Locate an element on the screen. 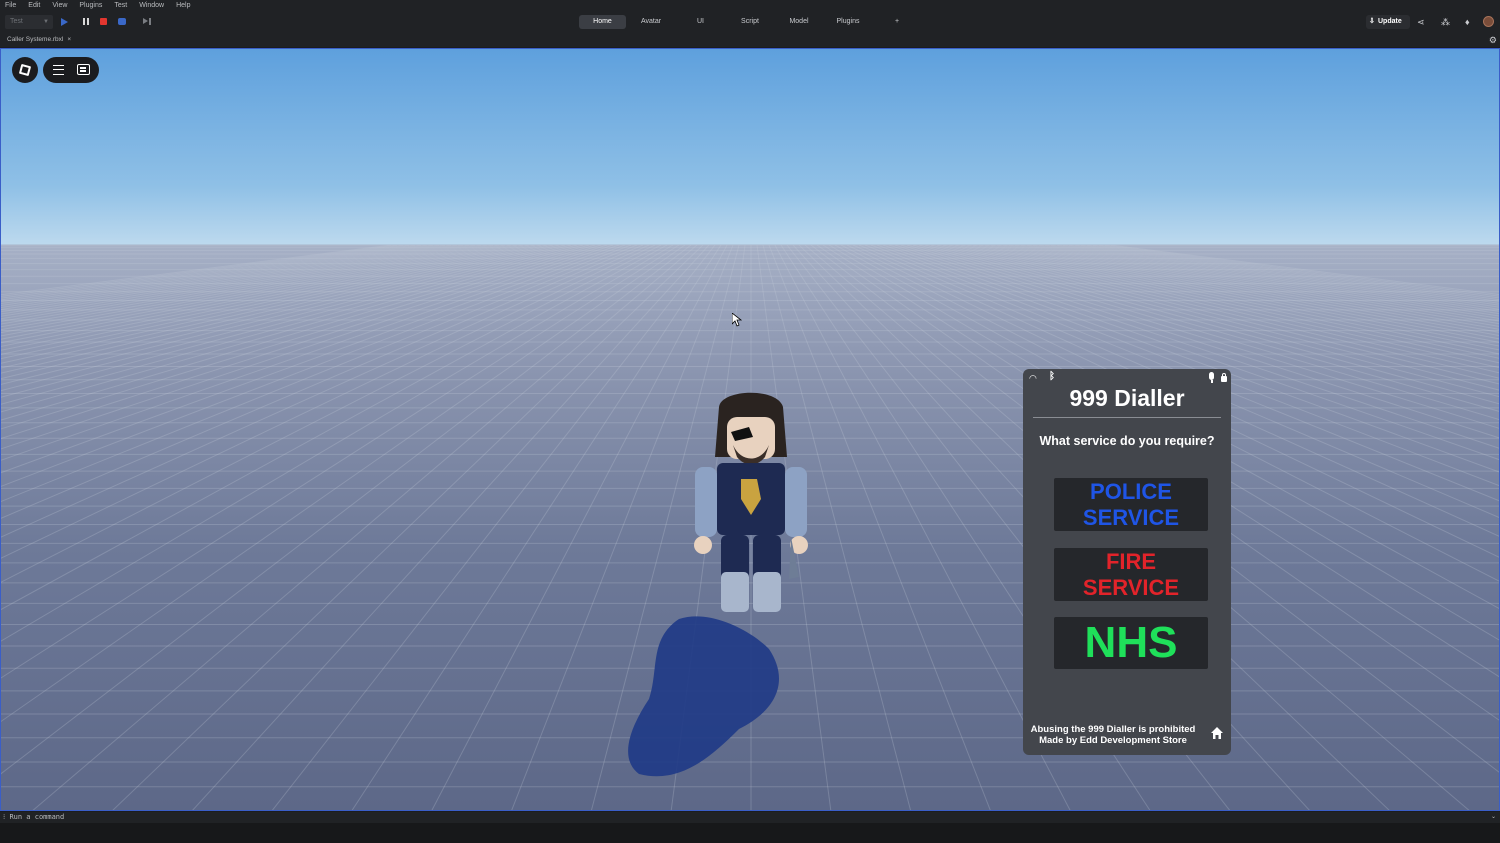 Image resolution: width=1500 pixels, height=843 pixels. menu-window: Window is located at coordinates (151, 5).